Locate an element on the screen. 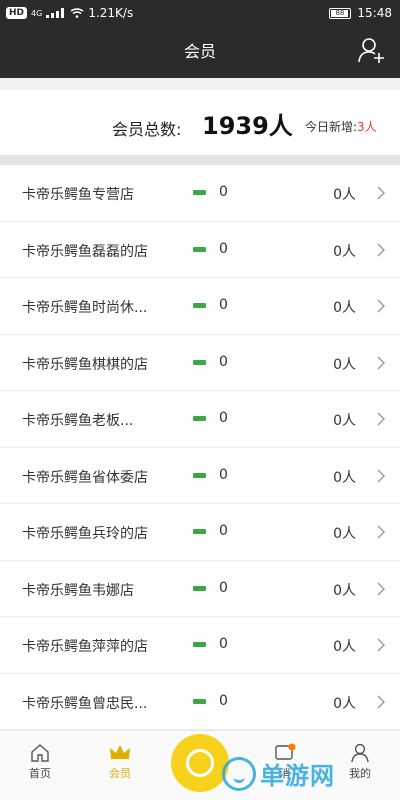 The width and height of the screenshot is (400, 800). store-row: 卡帝乐鳄鱼专营店 0 0人 is located at coordinates (200, 193).